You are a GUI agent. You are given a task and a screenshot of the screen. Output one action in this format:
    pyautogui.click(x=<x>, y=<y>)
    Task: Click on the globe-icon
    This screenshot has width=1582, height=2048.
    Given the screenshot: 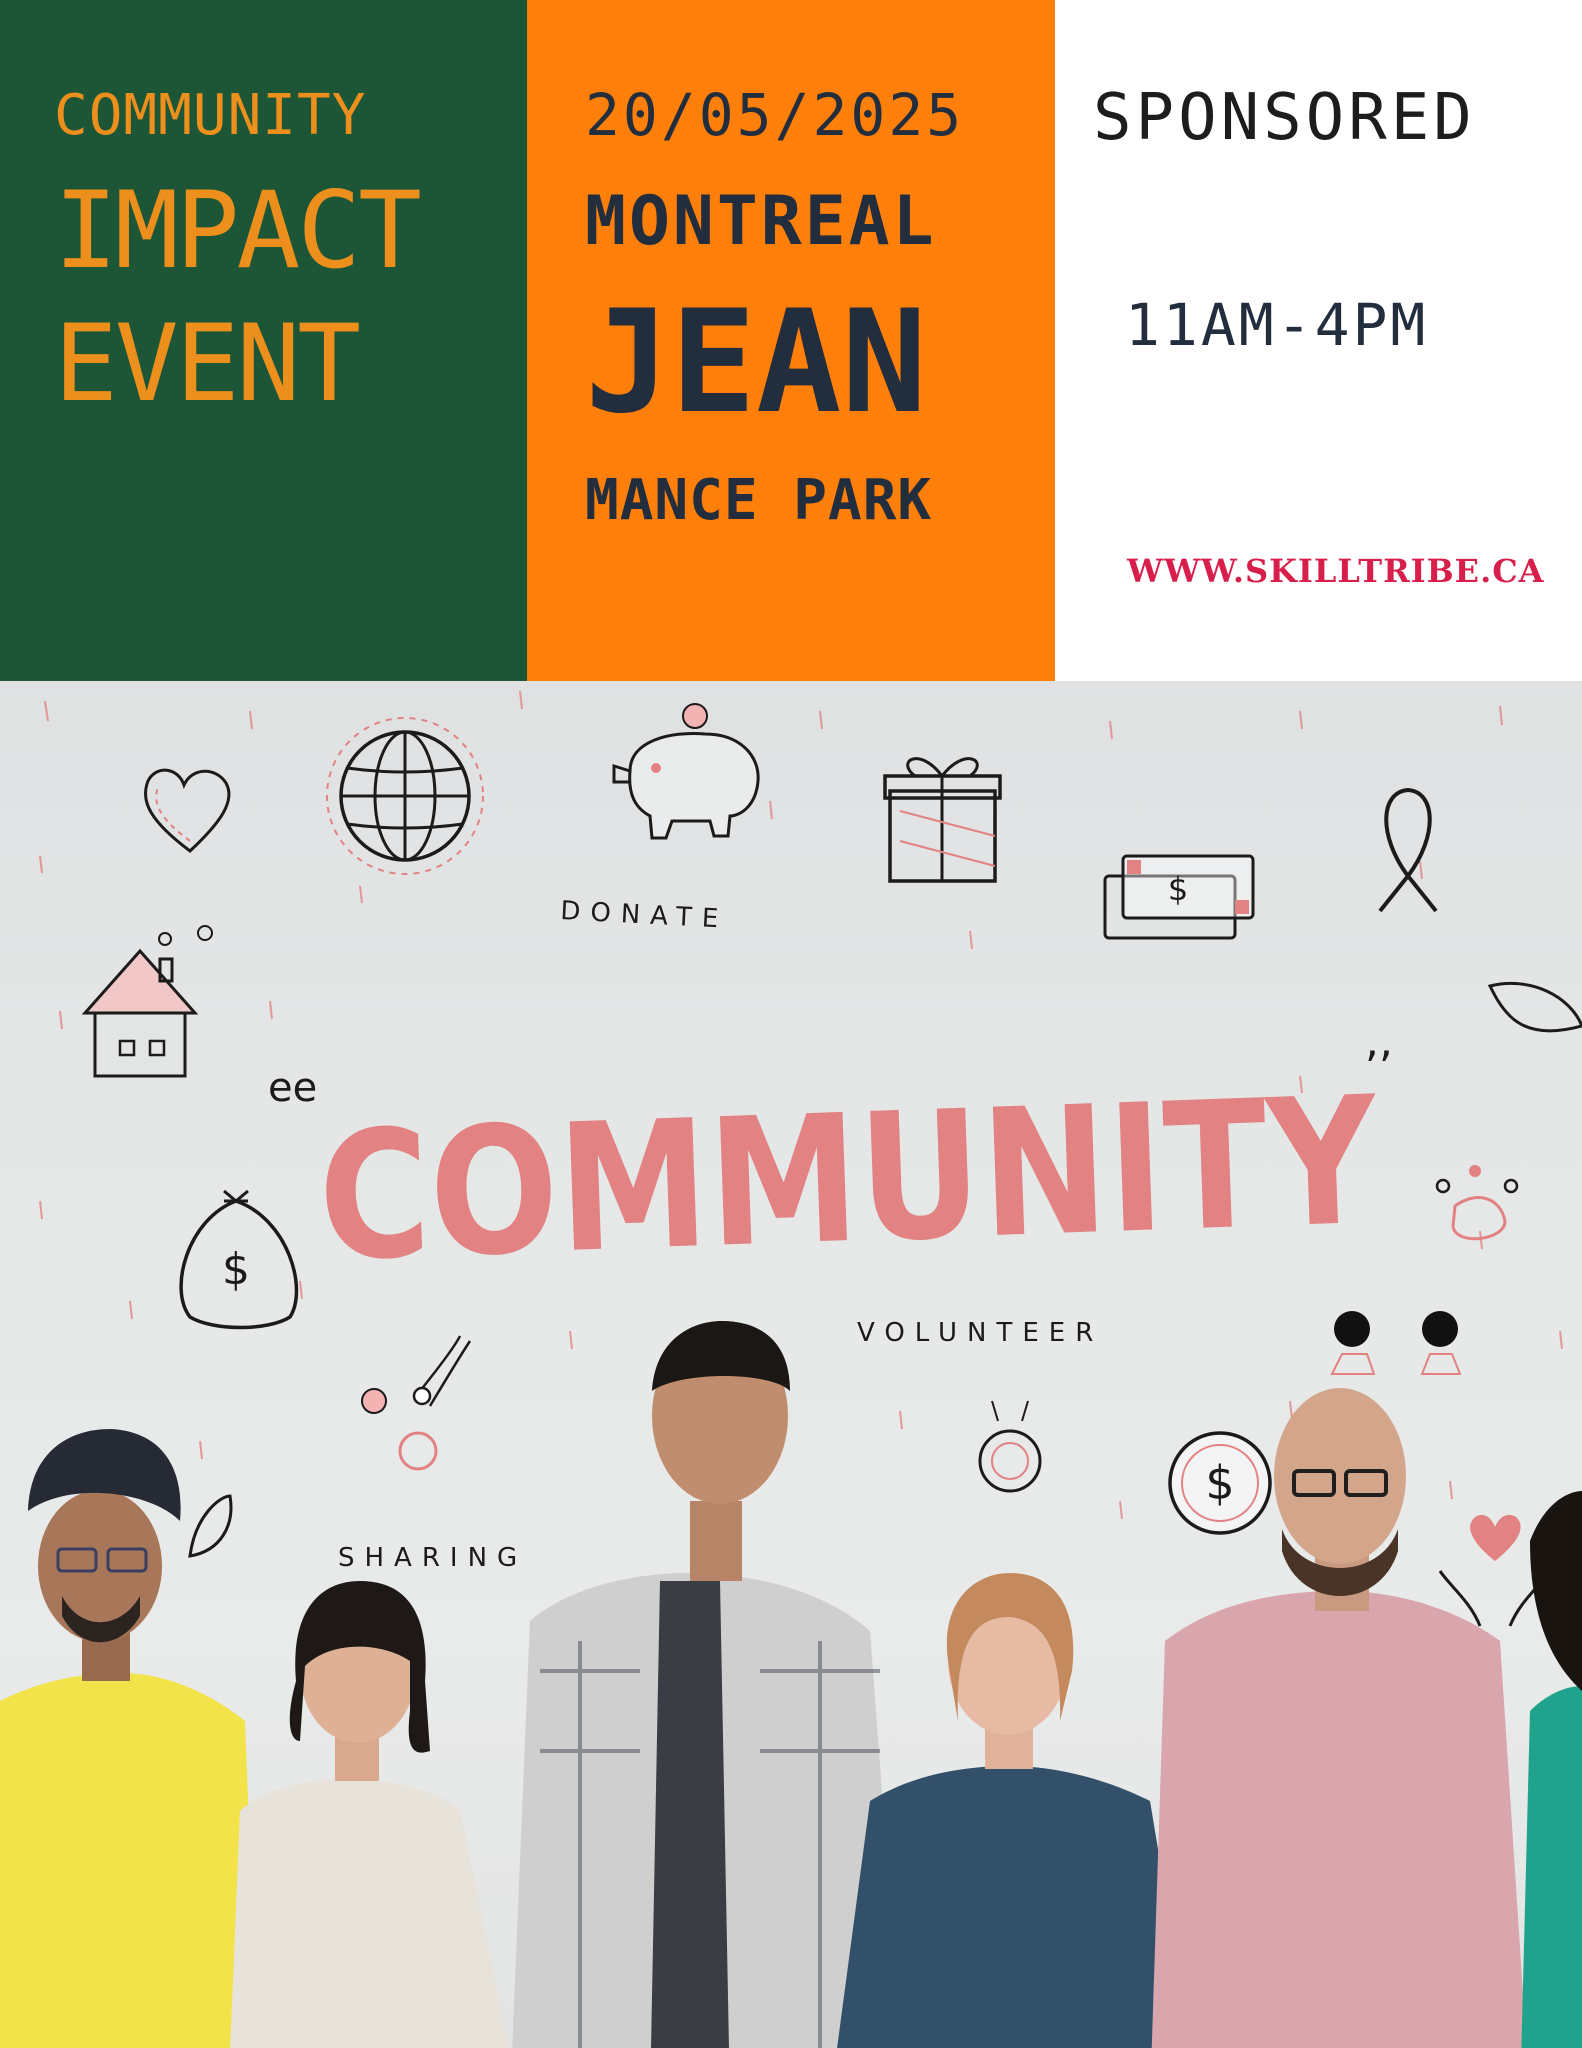 What is the action you would take?
    pyautogui.click(x=405, y=796)
    